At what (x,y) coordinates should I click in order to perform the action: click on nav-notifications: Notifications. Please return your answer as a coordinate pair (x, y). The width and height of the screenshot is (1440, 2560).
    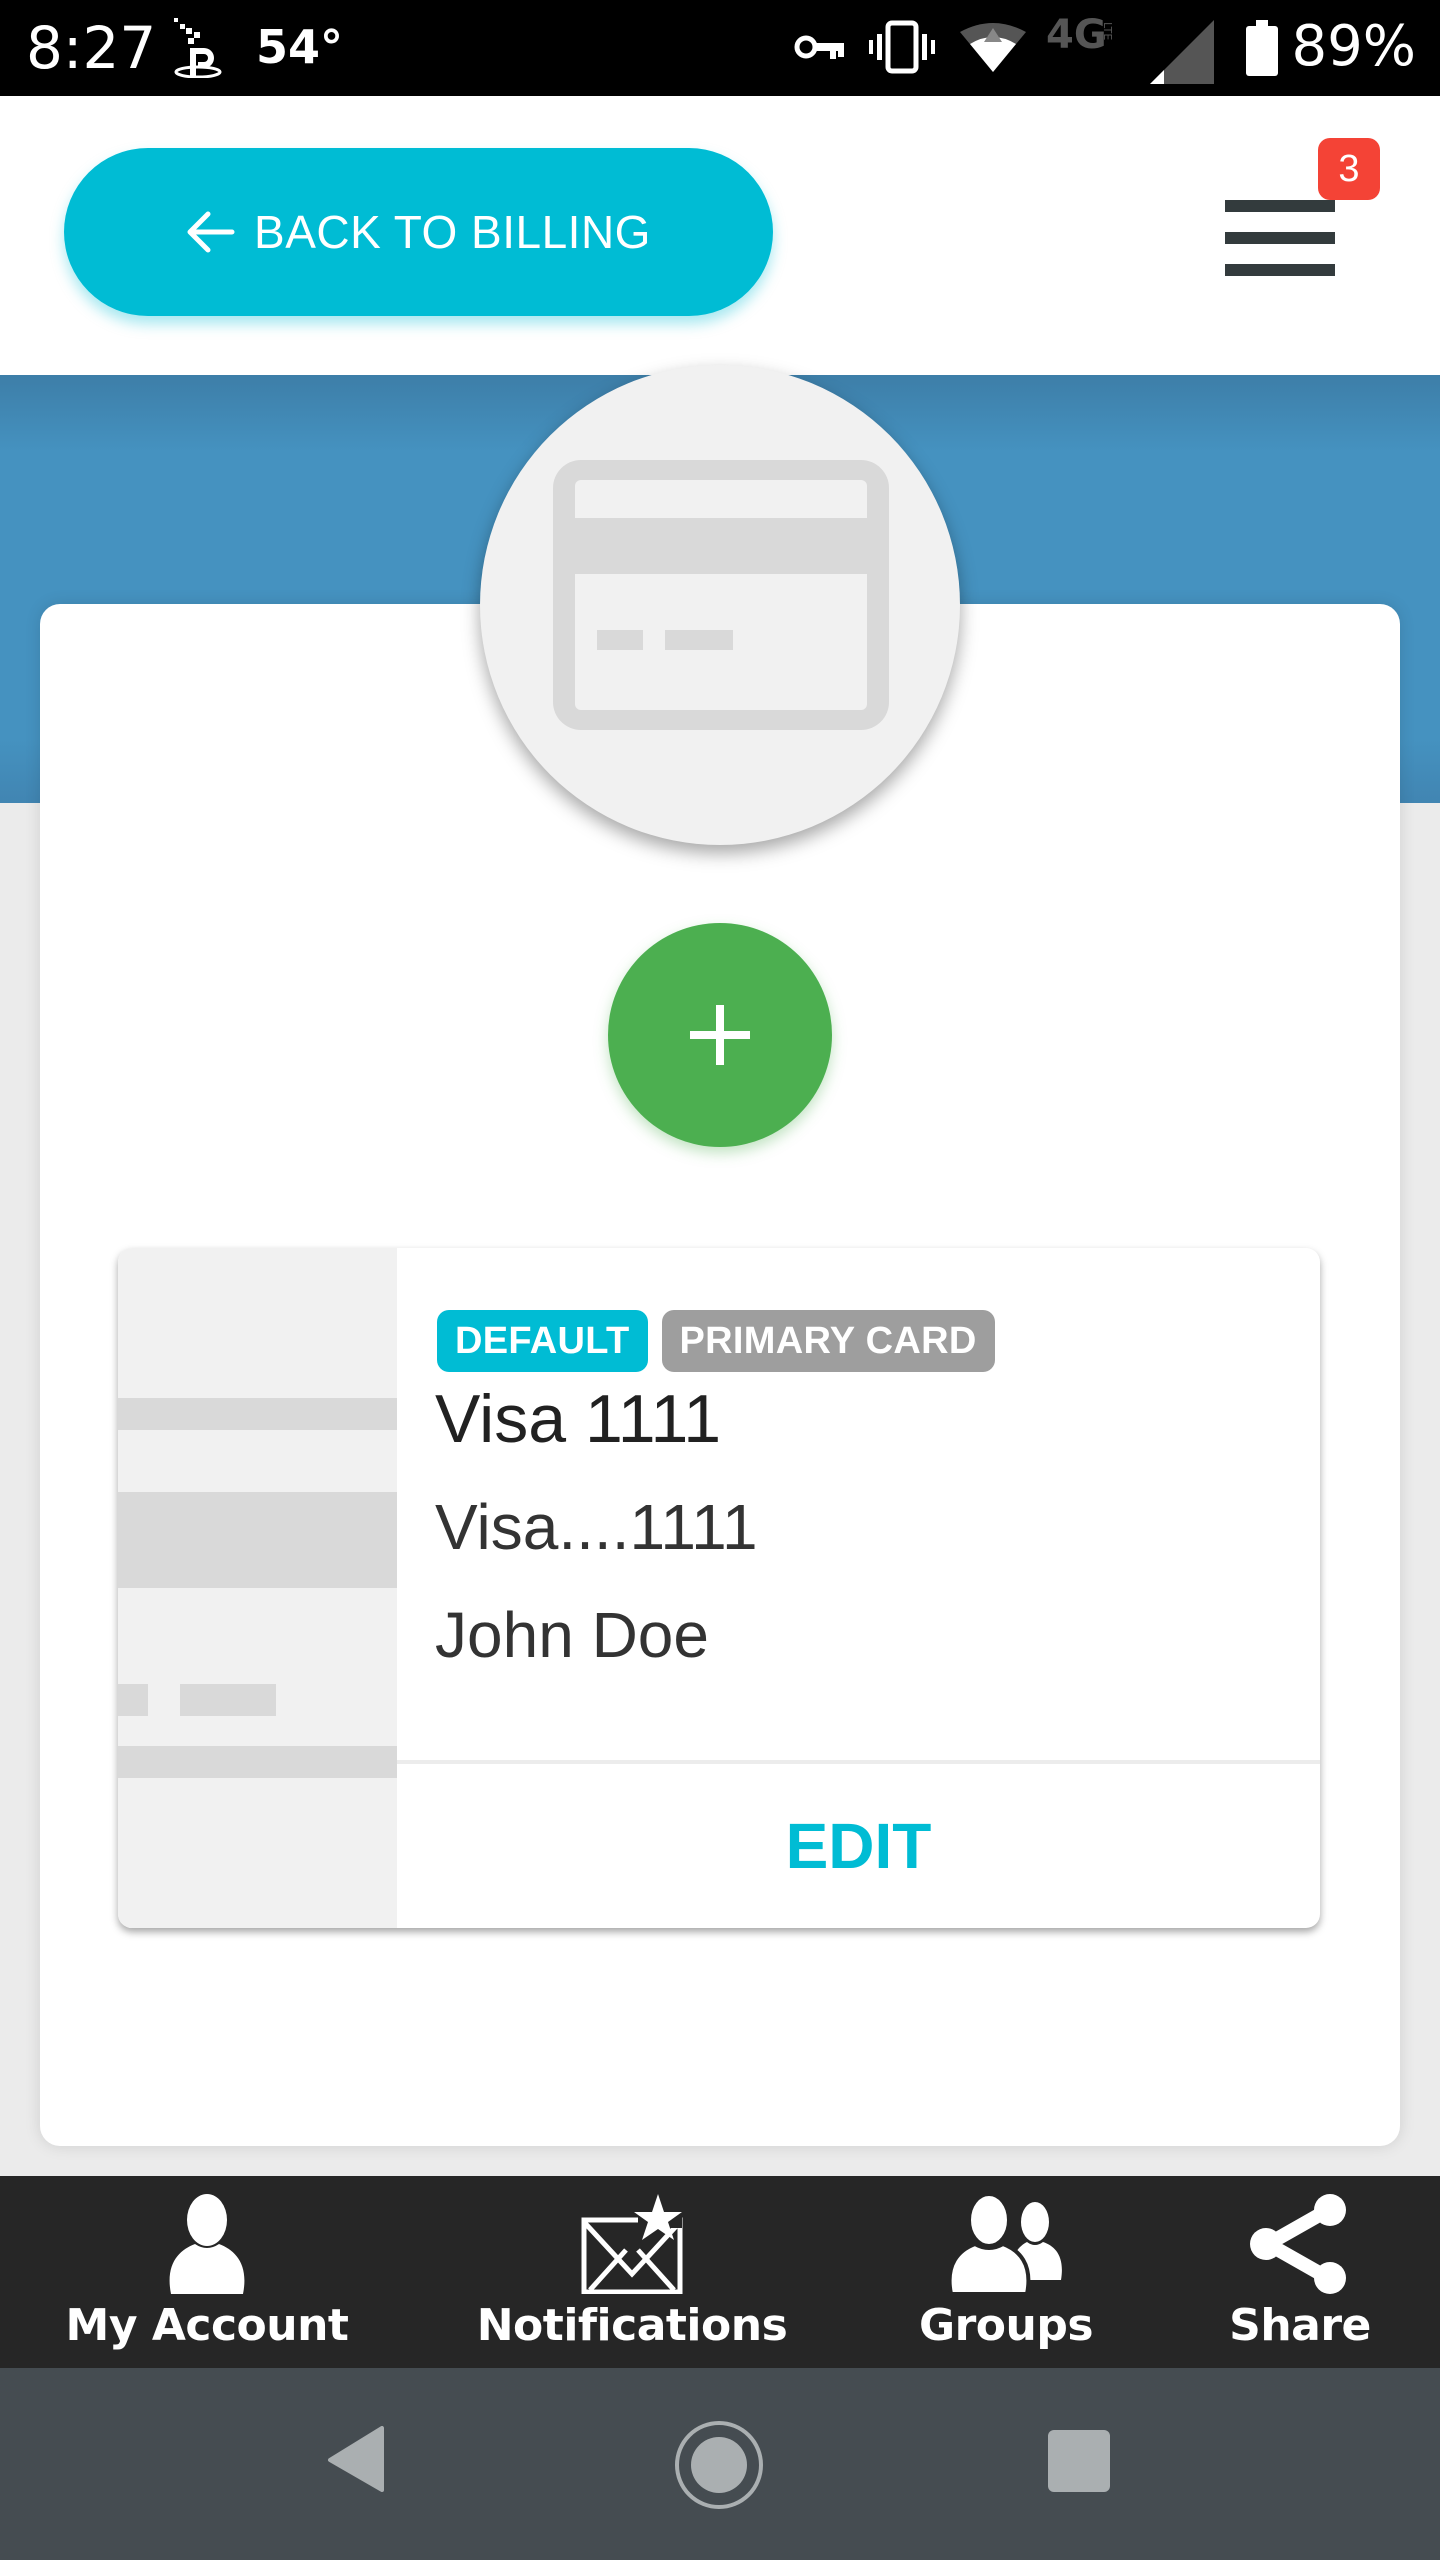
    Looking at the image, I should click on (632, 2272).